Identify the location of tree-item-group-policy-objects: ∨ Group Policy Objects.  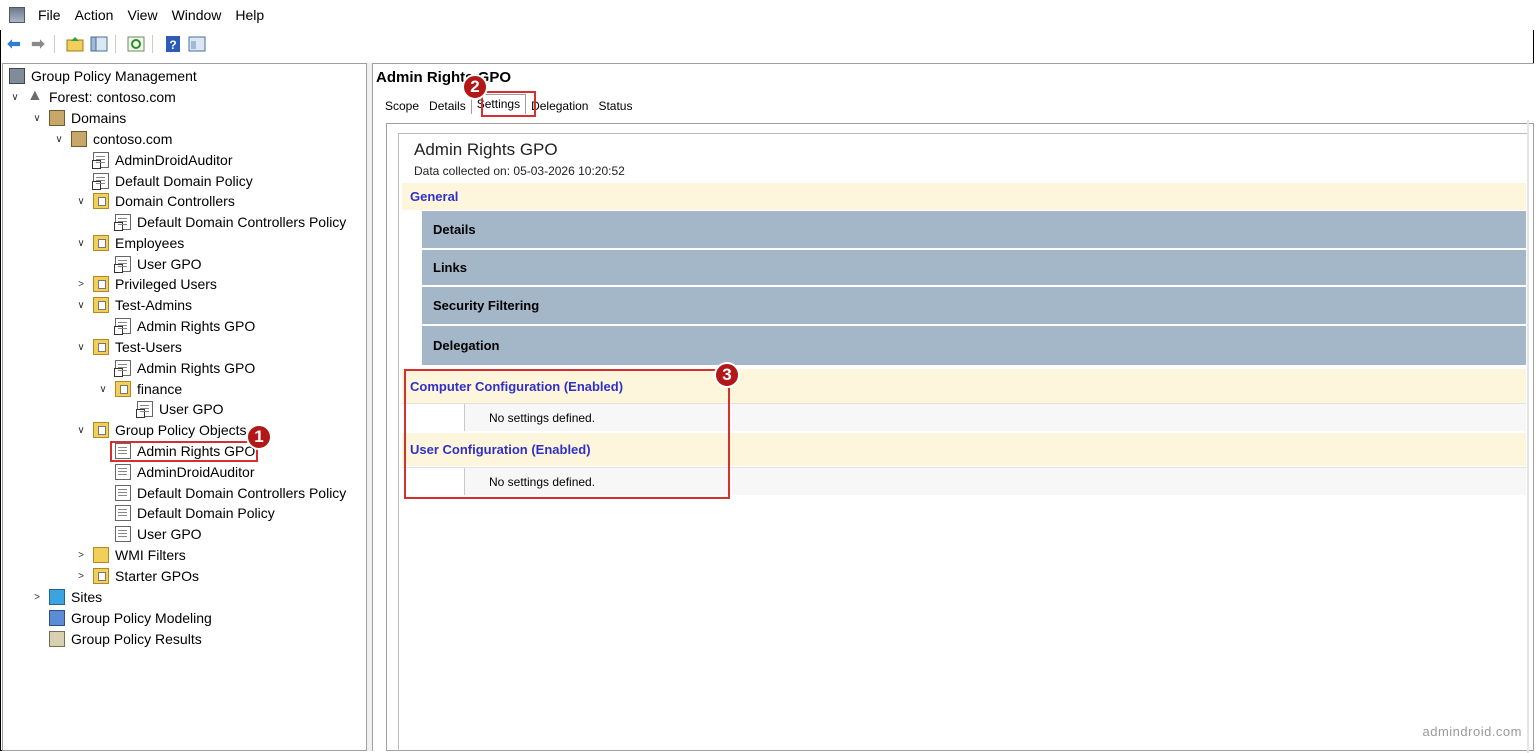
(161, 430).